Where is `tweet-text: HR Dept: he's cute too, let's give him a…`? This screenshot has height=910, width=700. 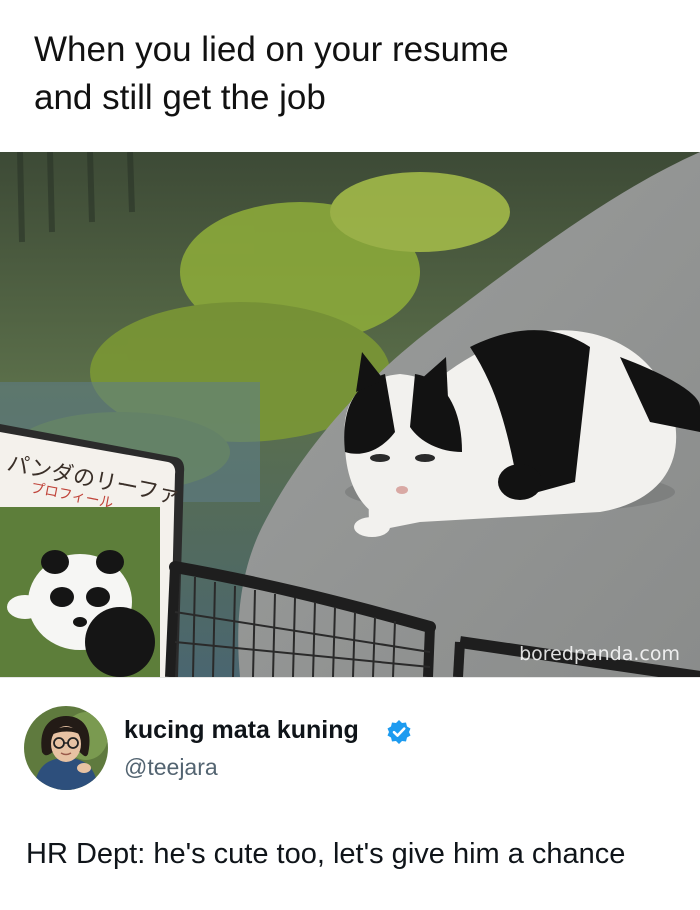
tweet-text: HR Dept: he's cute too, let's give him a… is located at coordinates (326, 854).